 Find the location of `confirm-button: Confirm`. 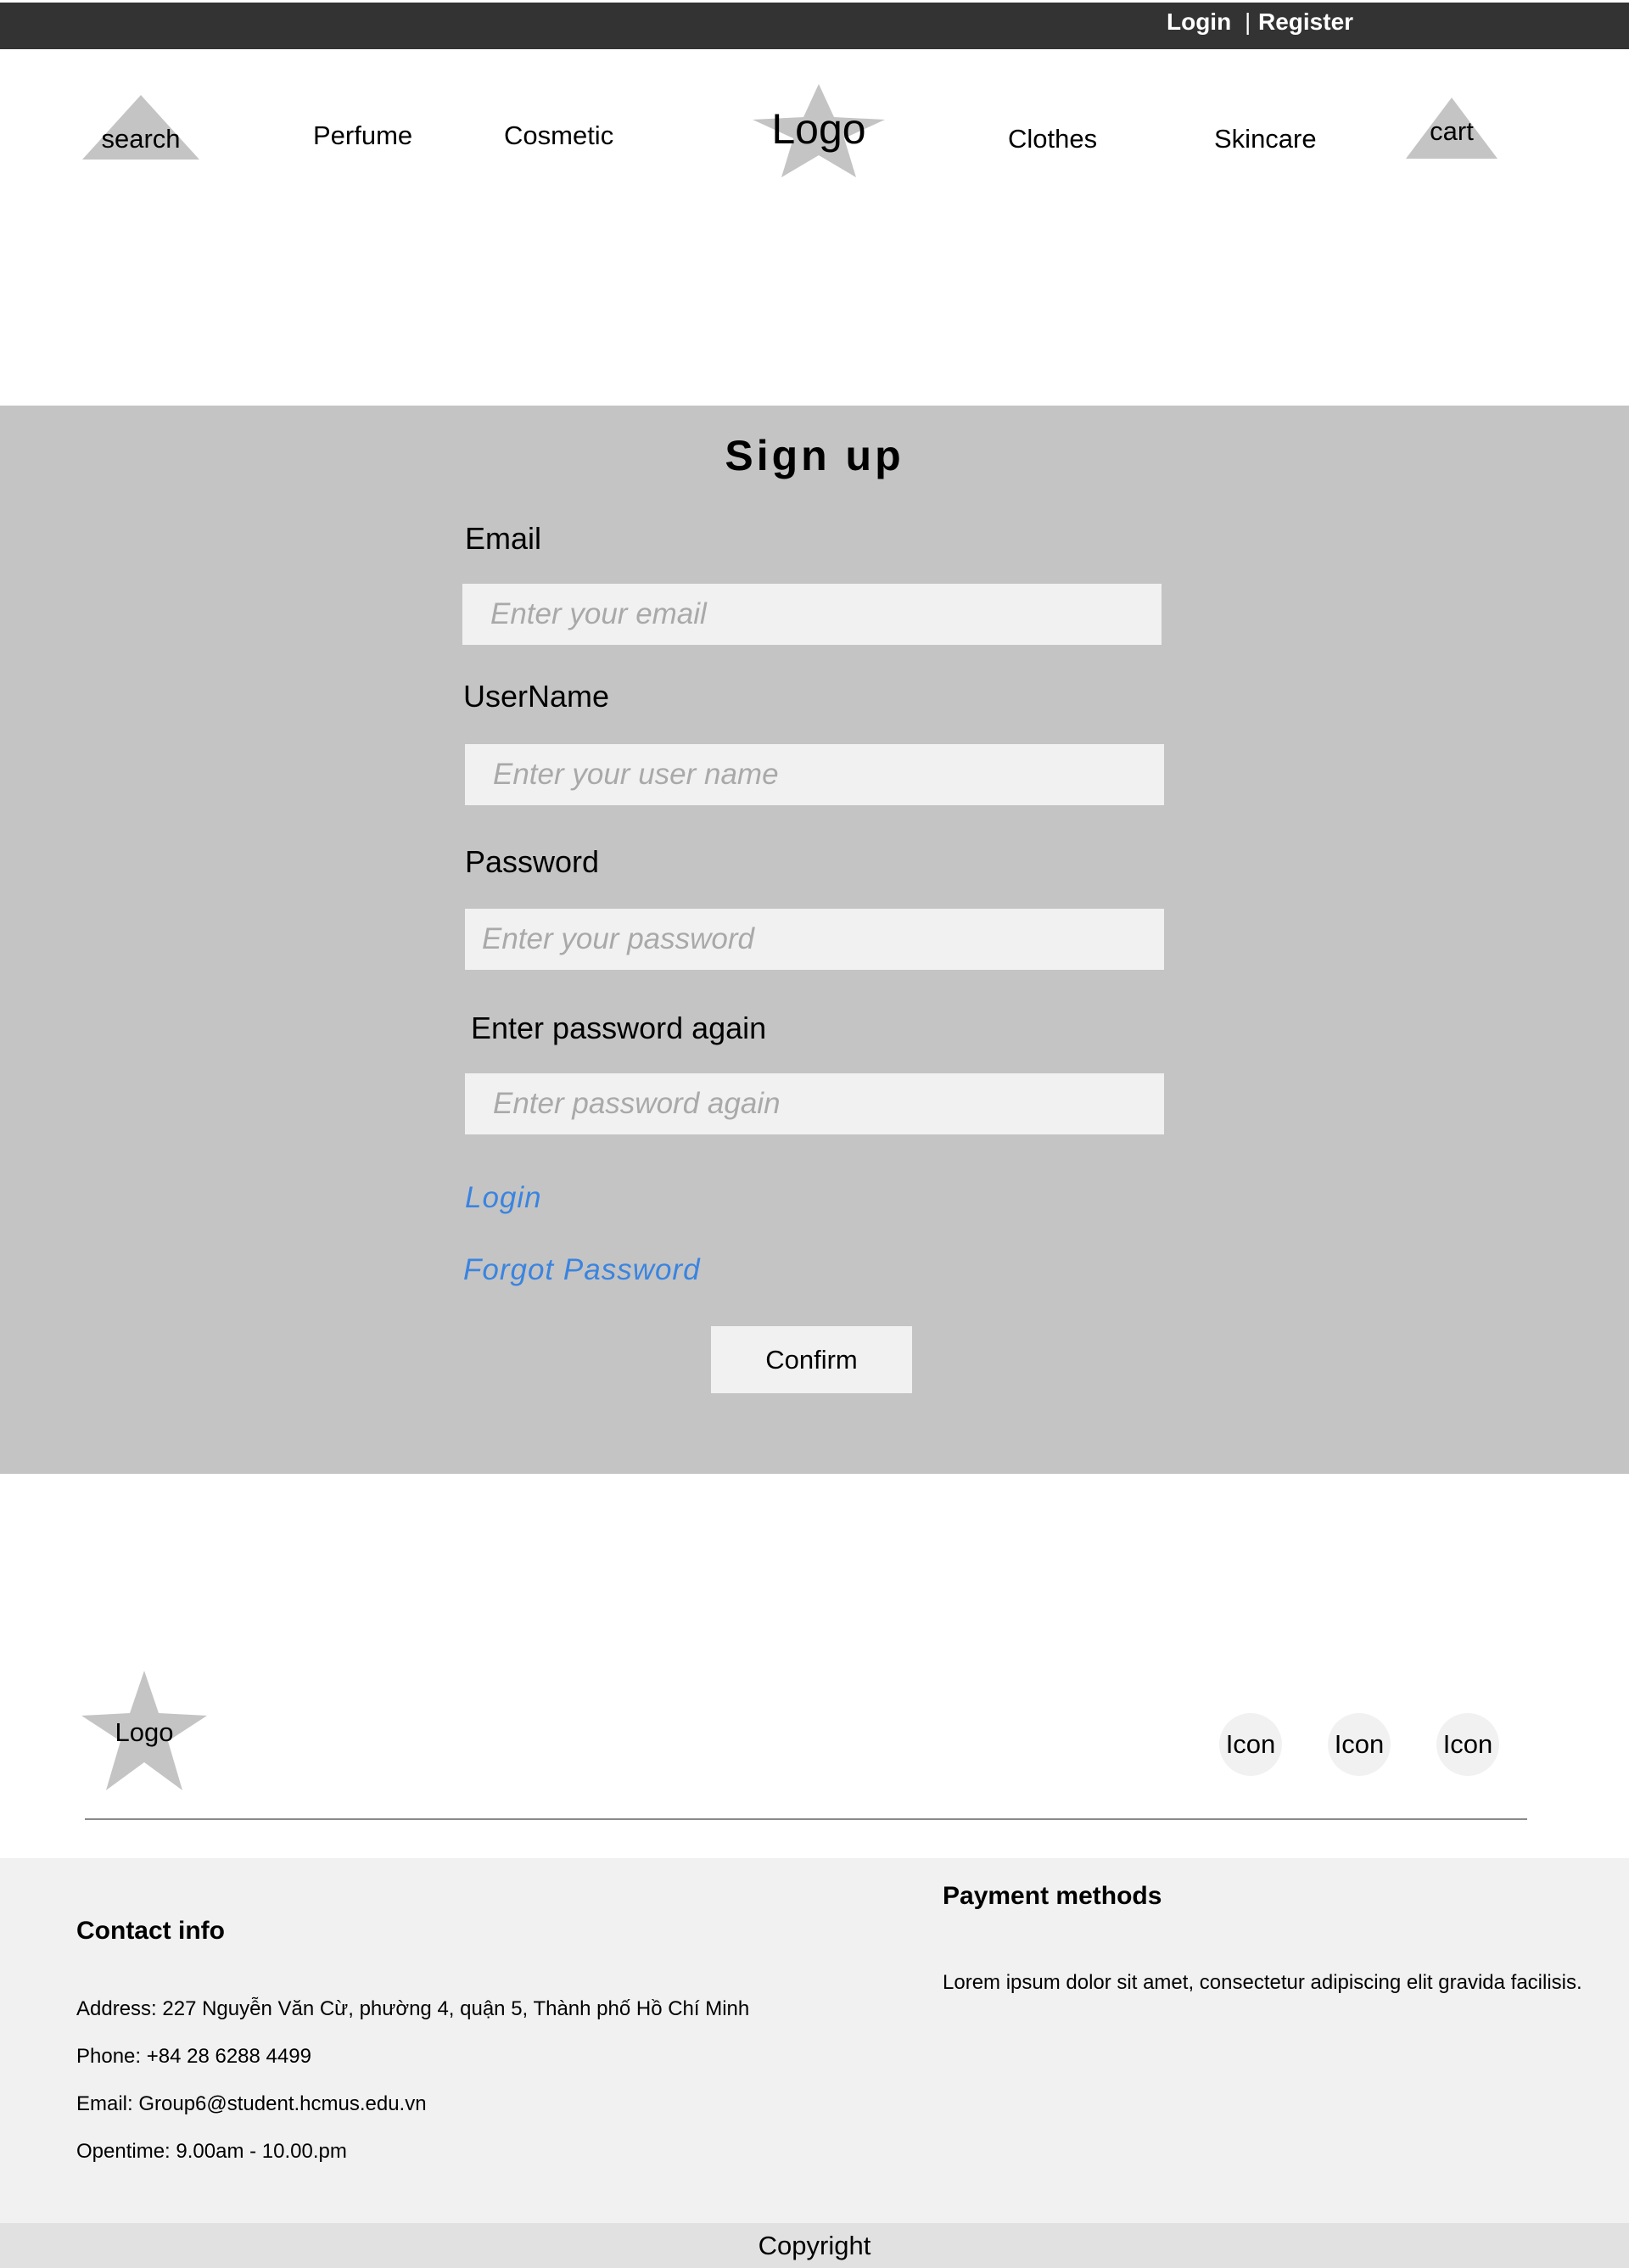

confirm-button: Confirm is located at coordinates (812, 1359).